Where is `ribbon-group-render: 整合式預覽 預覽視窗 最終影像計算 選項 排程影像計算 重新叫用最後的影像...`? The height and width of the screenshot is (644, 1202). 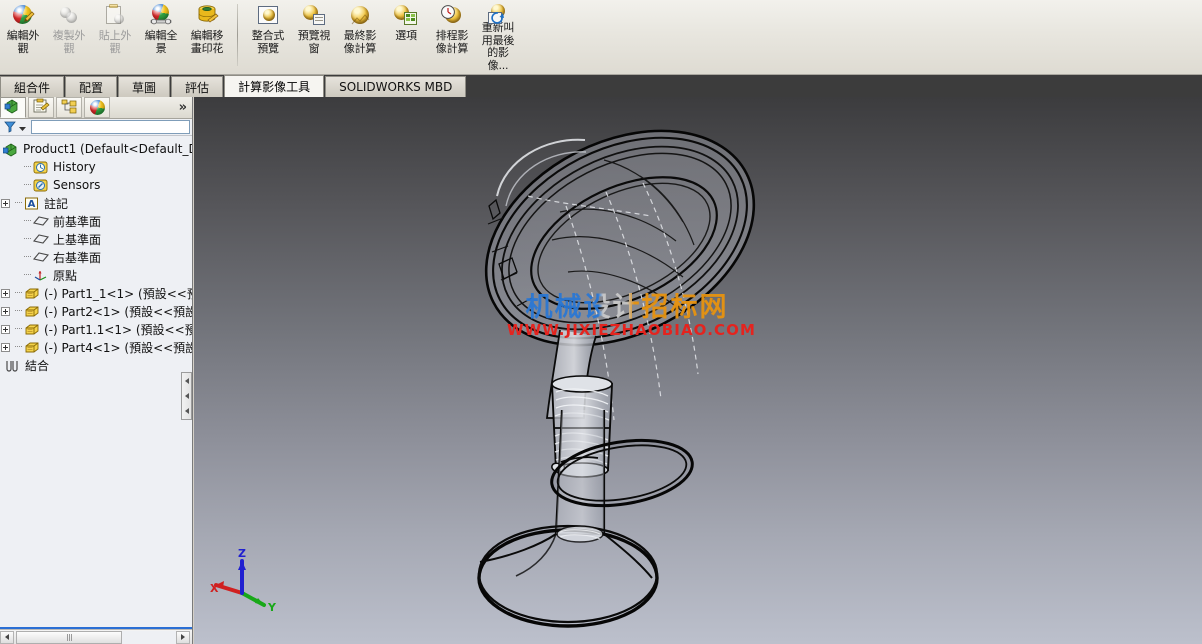 ribbon-group-render: 整合式預覽 預覽視窗 最終影像計算 選項 排程影像計算 重新叫用最後的影像... is located at coordinates (383, 37).